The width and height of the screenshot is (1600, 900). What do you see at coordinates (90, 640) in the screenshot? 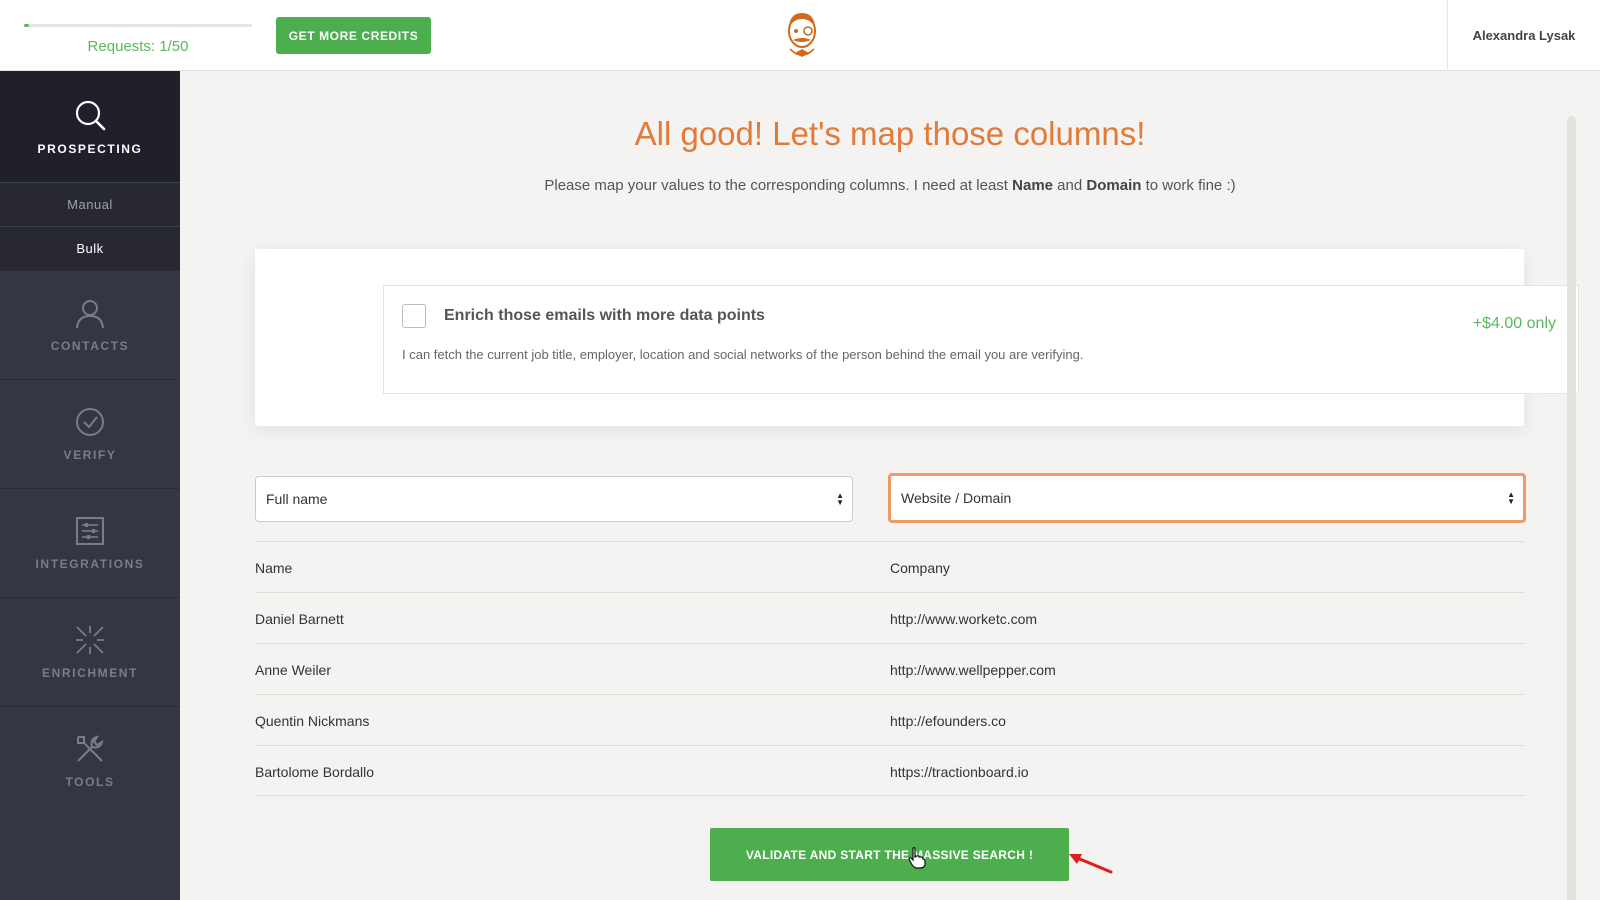
I see `arrows-in-icon` at bounding box center [90, 640].